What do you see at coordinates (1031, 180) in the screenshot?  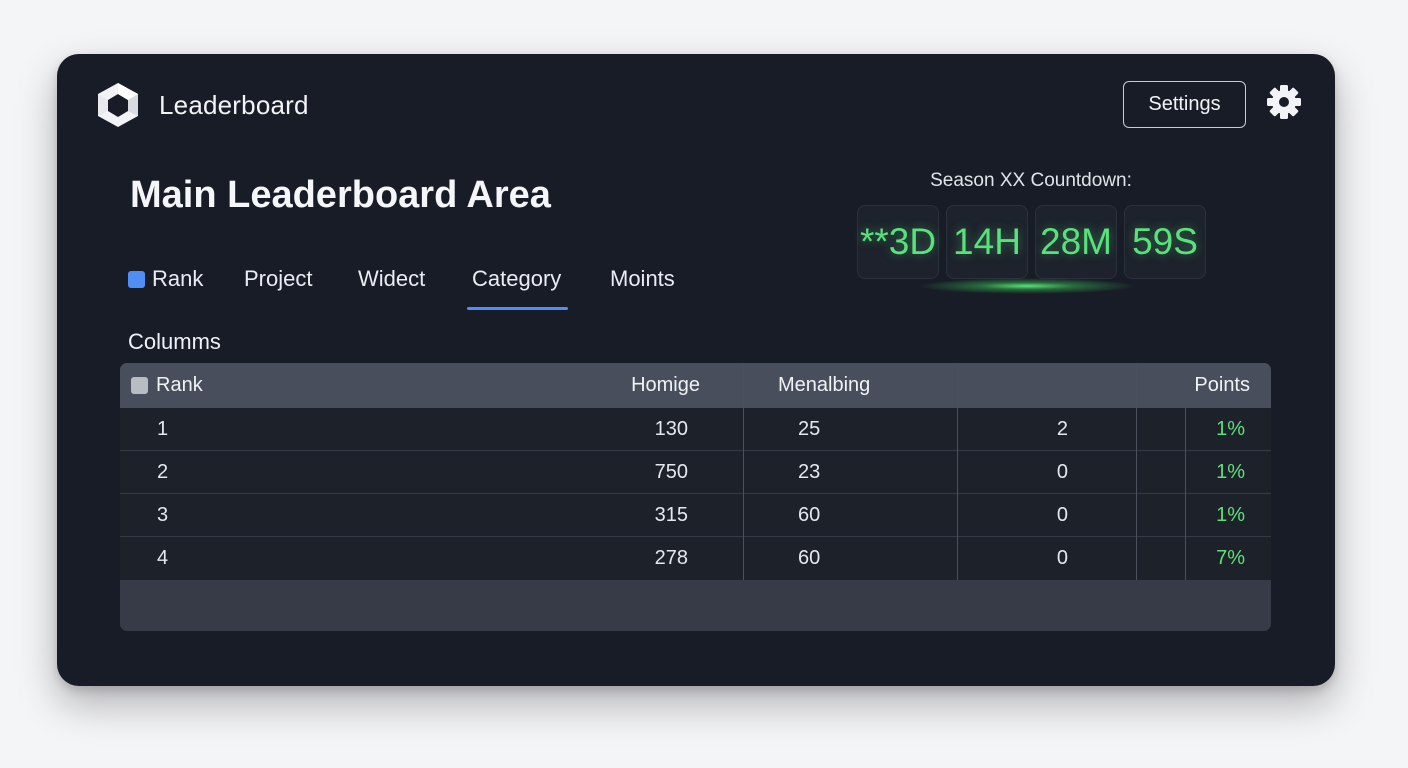 I see `countdown-label: Season XX Countdown:` at bounding box center [1031, 180].